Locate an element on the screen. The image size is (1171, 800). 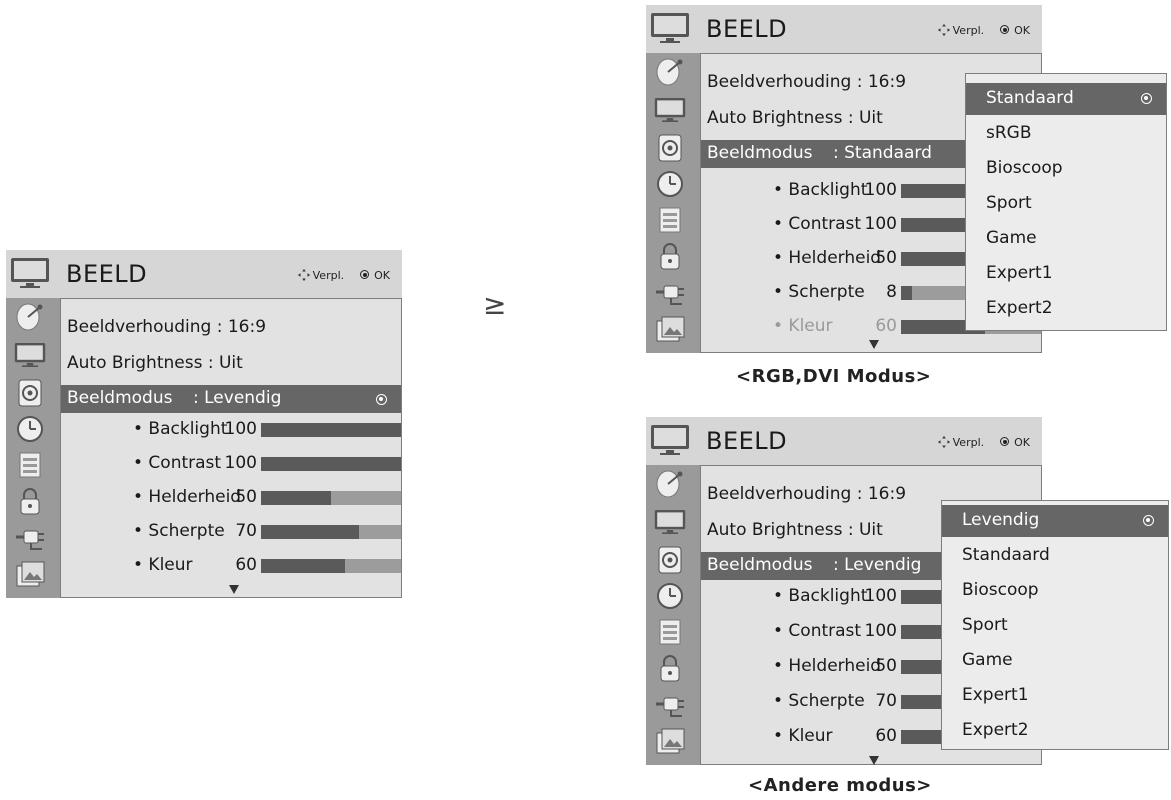
dropdown-option: Levendig is located at coordinates (1055, 521).